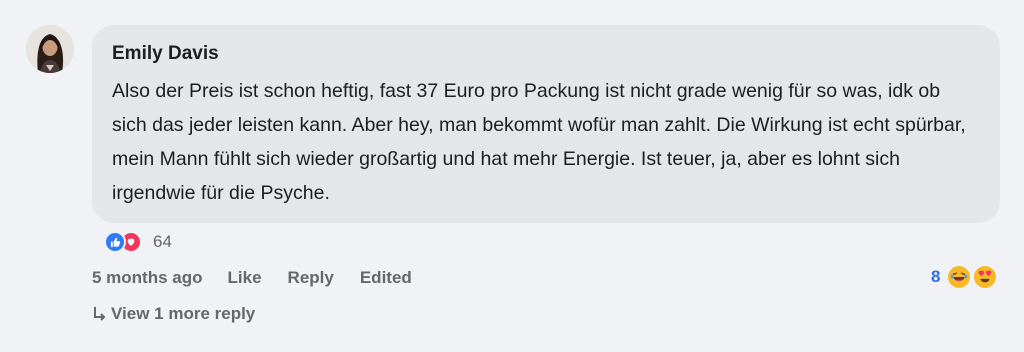  I want to click on like-icon, so click(115, 242).